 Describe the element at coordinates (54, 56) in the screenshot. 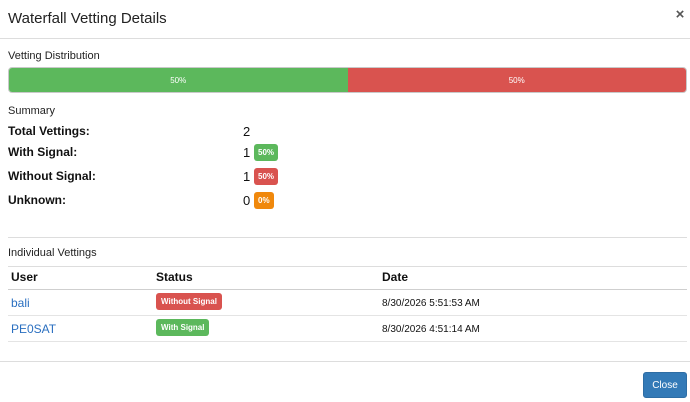

I see `distribution-title: Vetting Distribution` at that location.